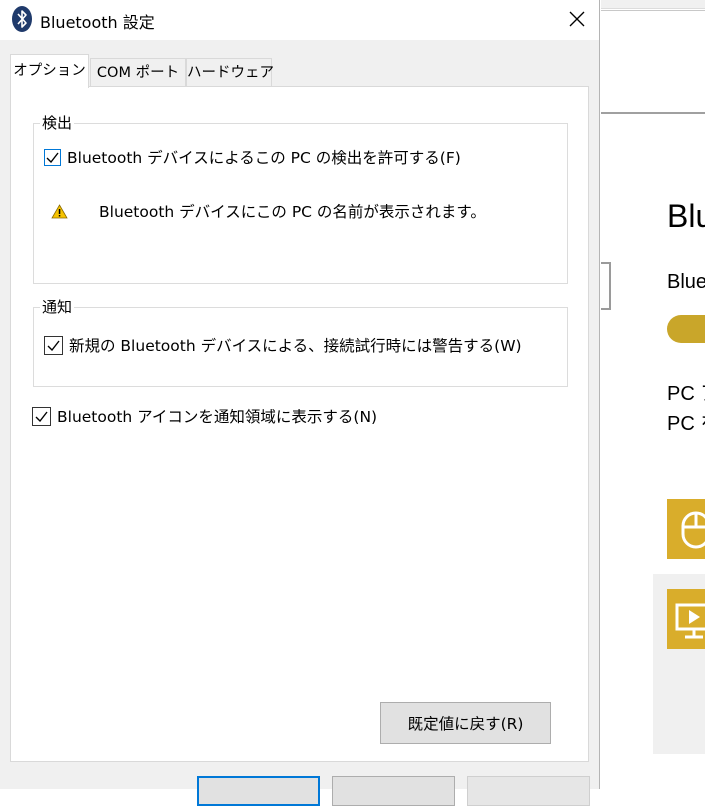  I want to click on mouse-device-tile, so click(686, 529).